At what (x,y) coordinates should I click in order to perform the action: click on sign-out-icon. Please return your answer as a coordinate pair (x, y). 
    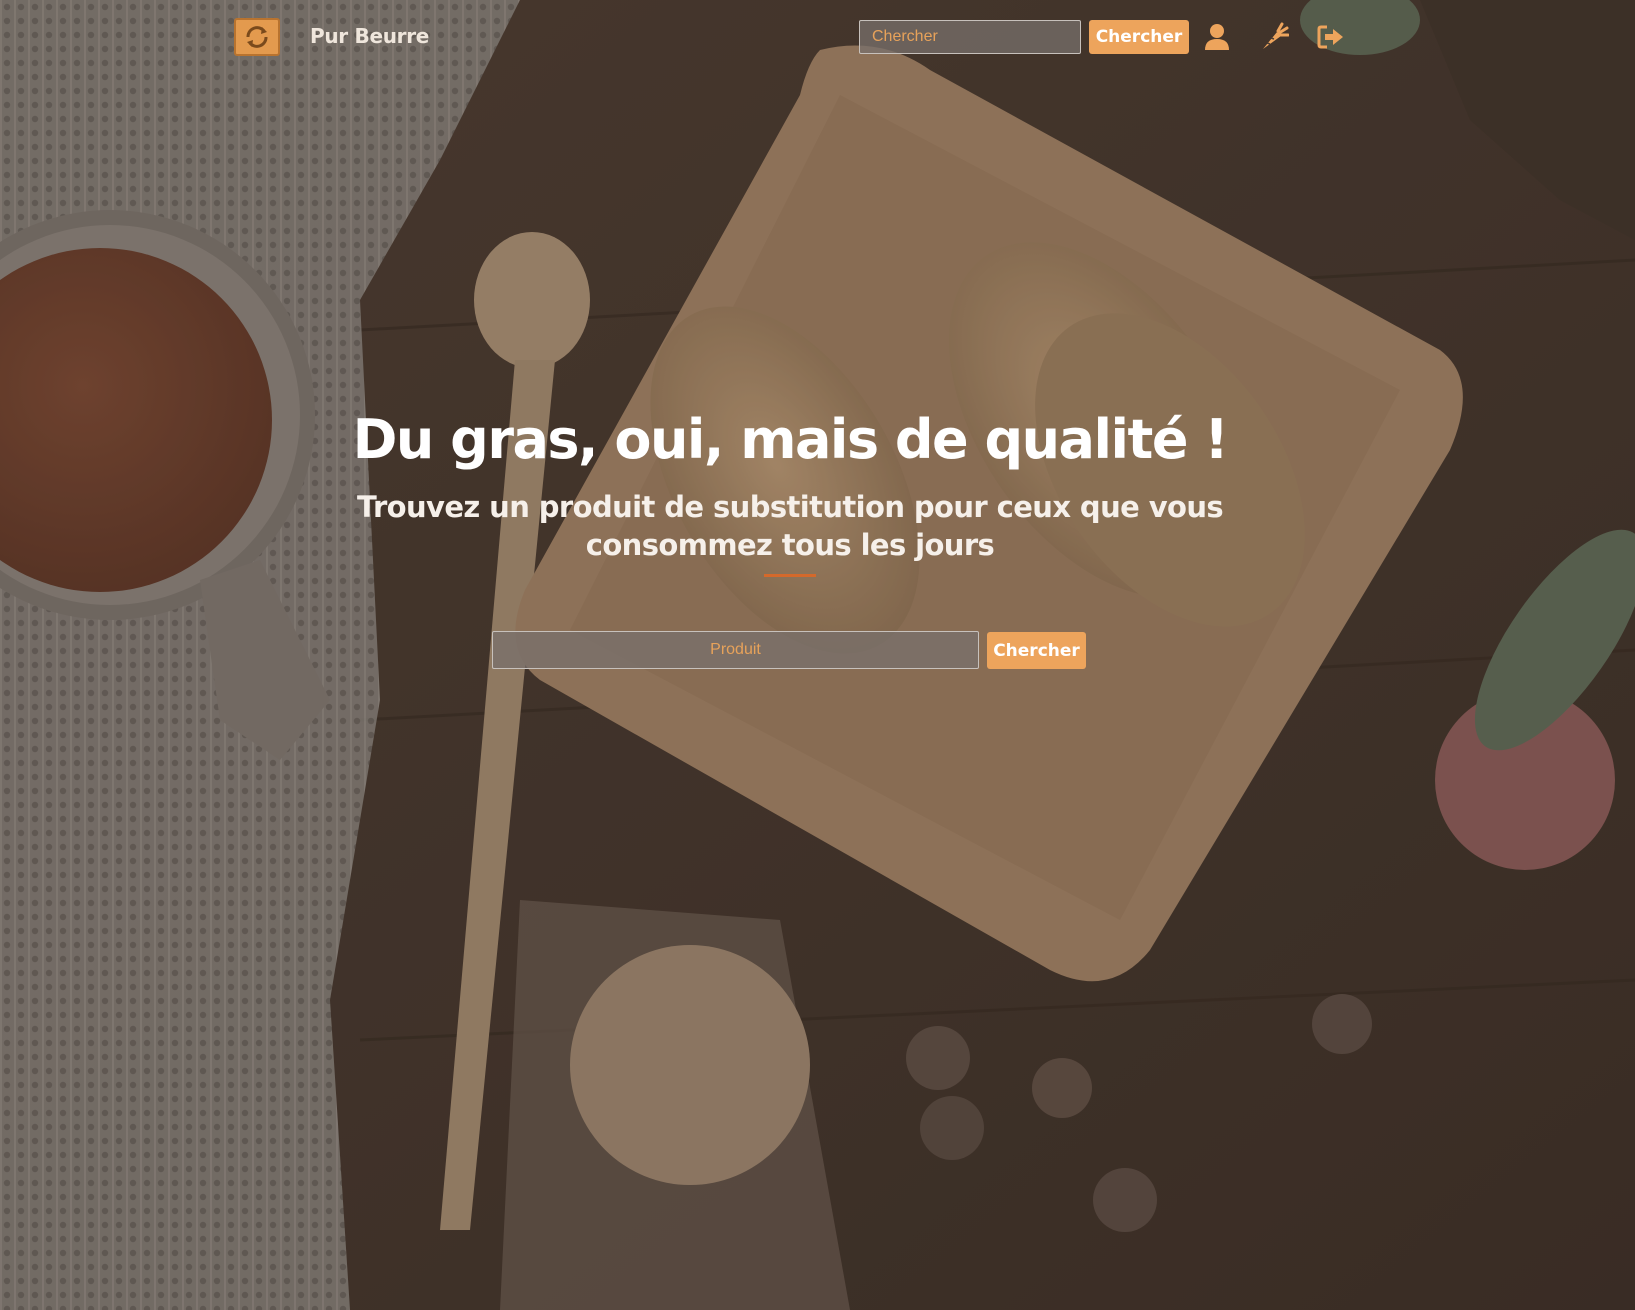
    Looking at the image, I should click on (1330, 37).